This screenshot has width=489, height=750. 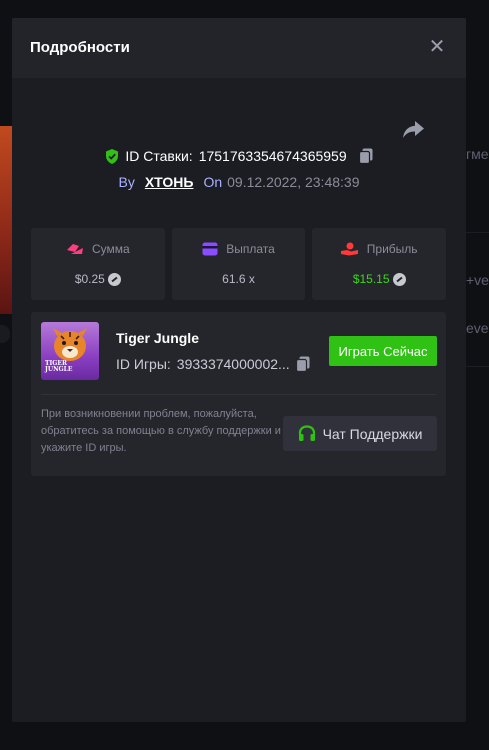 I want to click on bet-id-value: 1751763354674365959, so click(x=272, y=156).